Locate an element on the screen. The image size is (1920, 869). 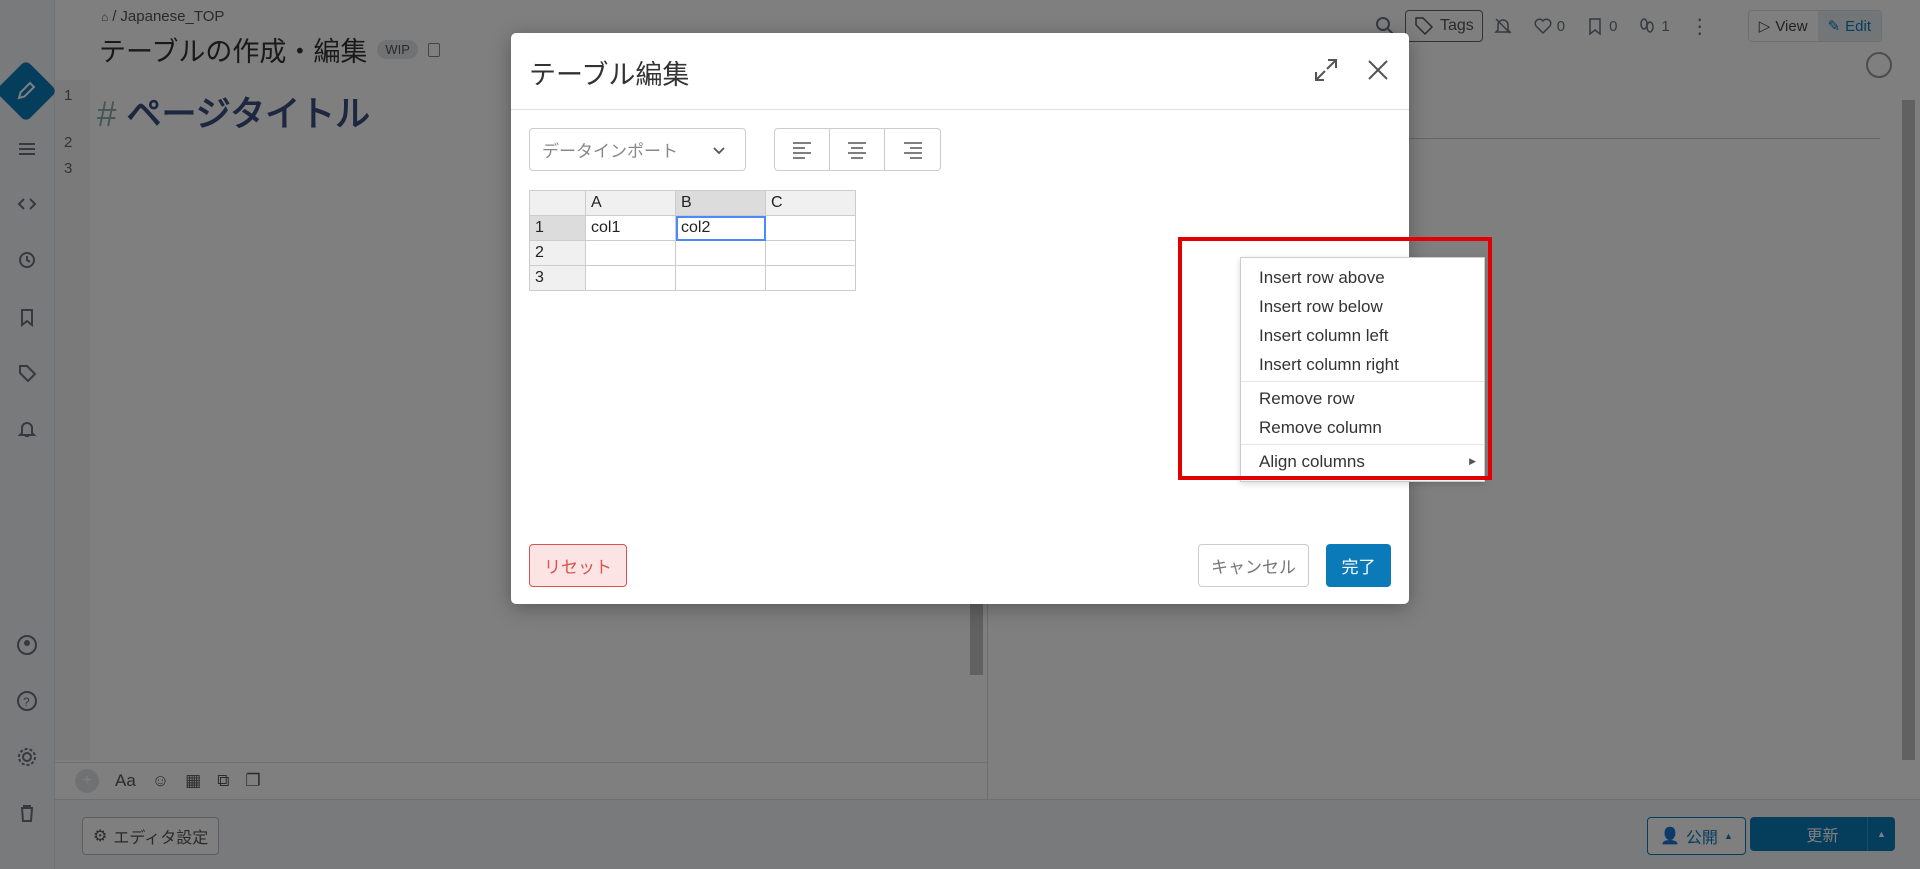
align-right-icon is located at coordinates (912, 150).